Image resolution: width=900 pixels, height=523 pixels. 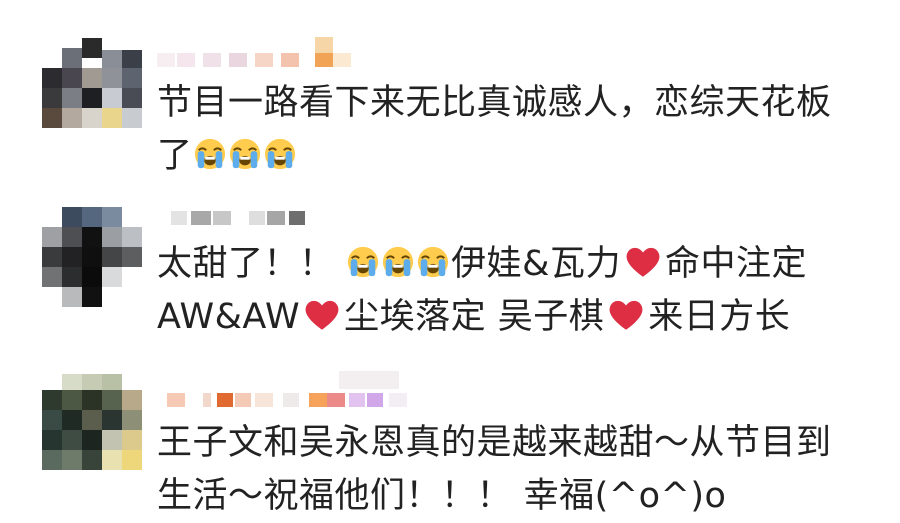 What do you see at coordinates (494, 443) in the screenshot?
I see `comment-text-line: 王子文和吴永恩真的是越来越甜～从节目到` at bounding box center [494, 443].